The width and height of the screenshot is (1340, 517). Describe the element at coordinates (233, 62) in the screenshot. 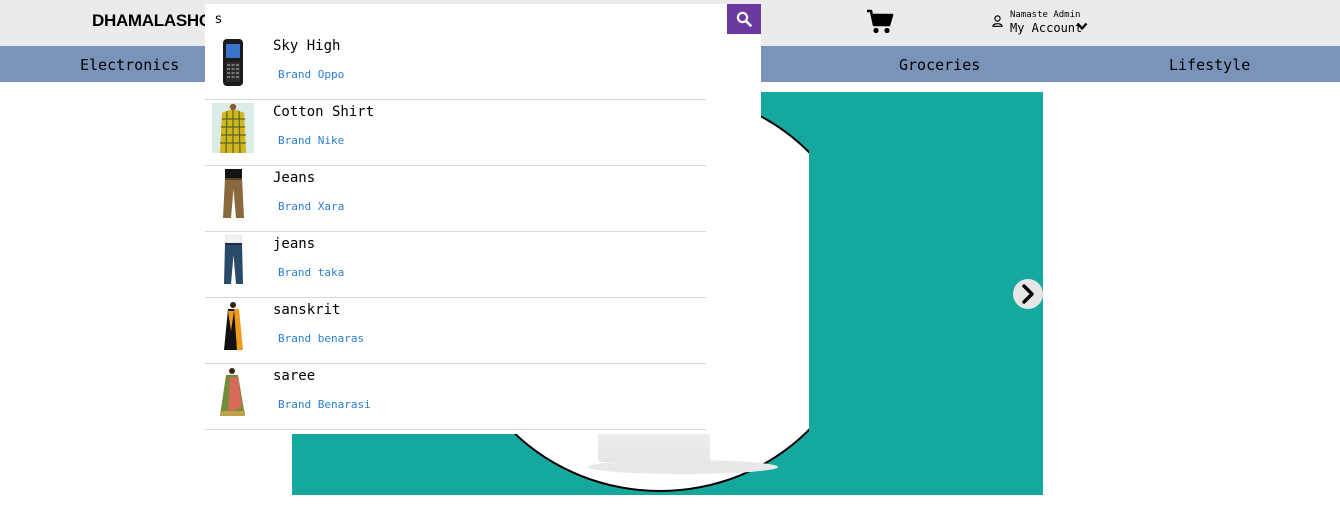

I see `mobile-phone-icon` at that location.